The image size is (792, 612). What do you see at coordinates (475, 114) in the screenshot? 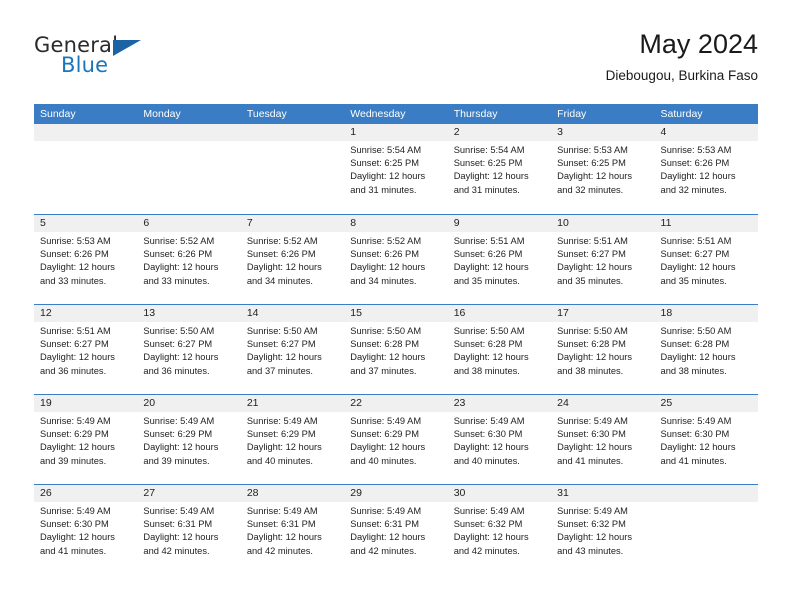
I see `weekday-header-thursday: Thursday` at bounding box center [475, 114].